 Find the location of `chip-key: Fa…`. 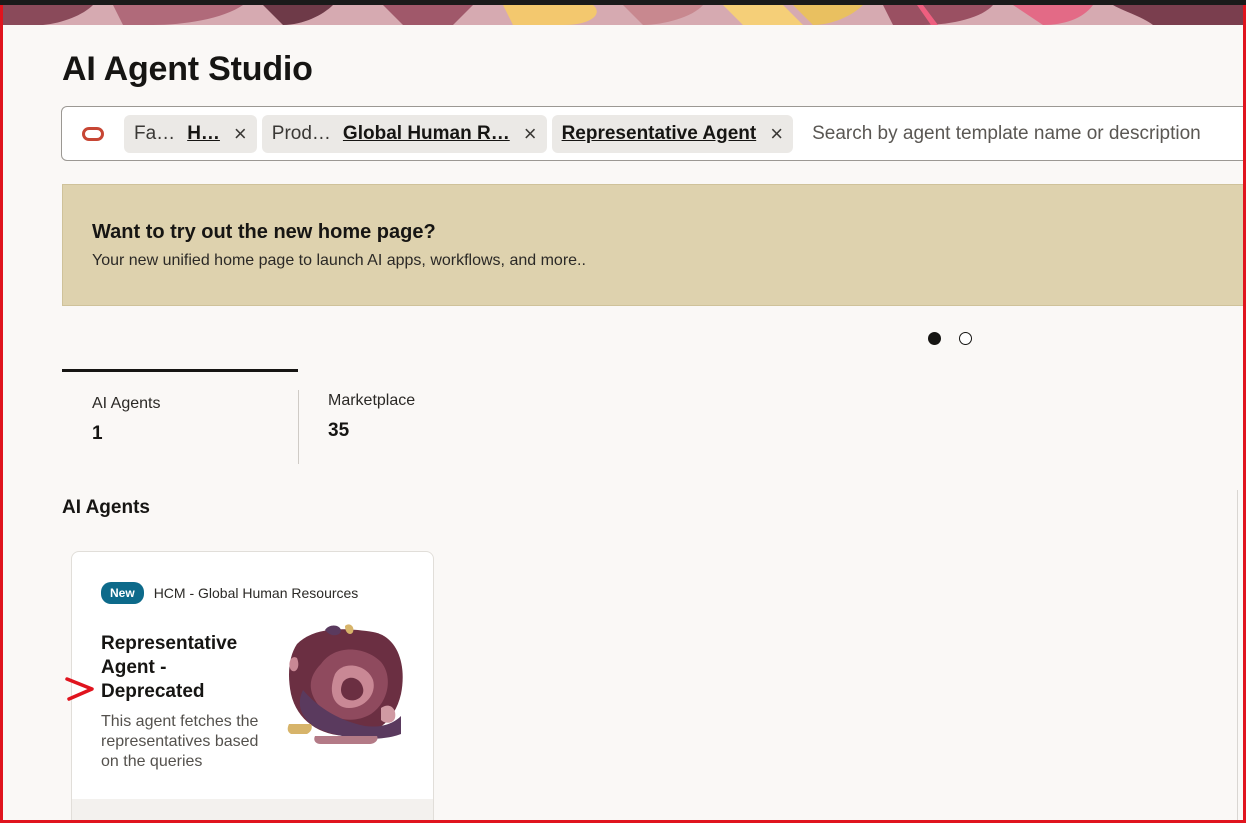

chip-key: Fa… is located at coordinates (155, 133).